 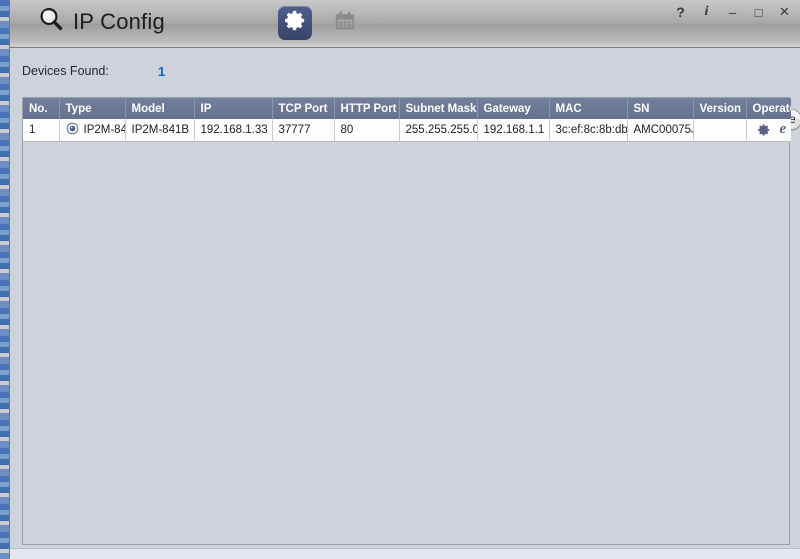 I want to click on table-row: 1 IP2M-841B, so click(x=407, y=130).